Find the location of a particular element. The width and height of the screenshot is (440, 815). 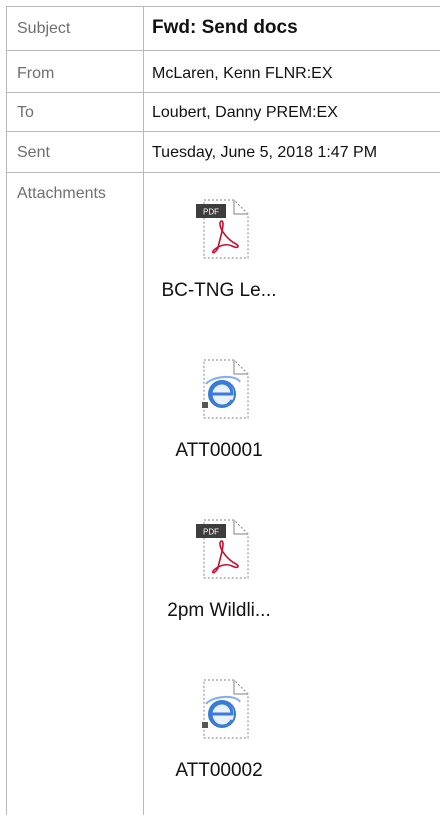

table-left-border is located at coordinates (6, 410).